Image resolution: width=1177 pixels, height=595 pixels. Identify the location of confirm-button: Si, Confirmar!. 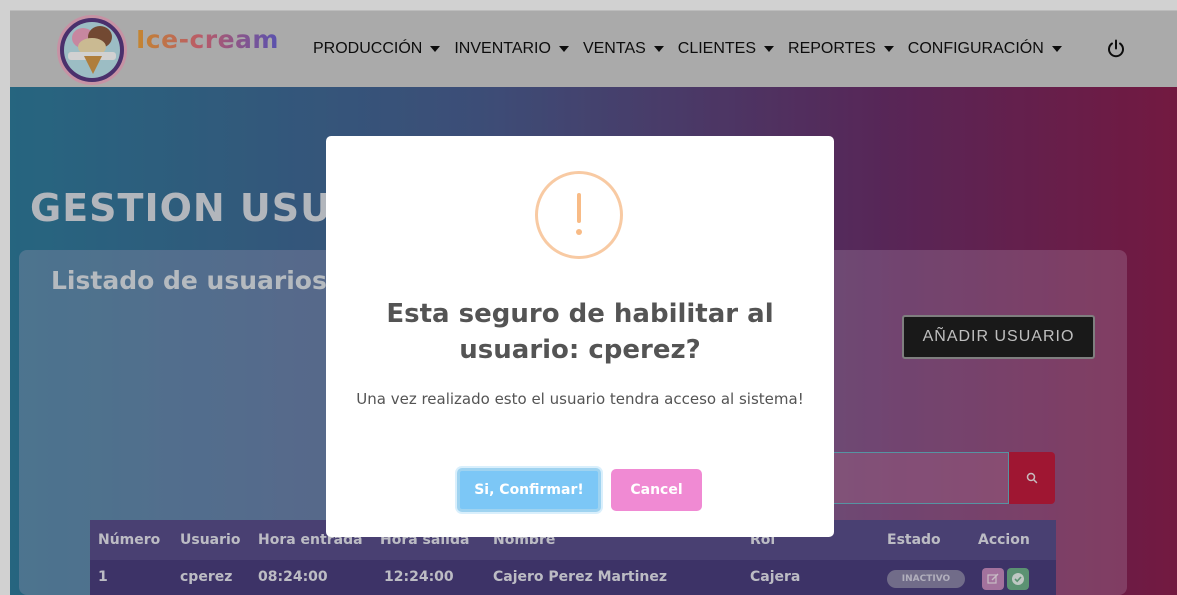
(529, 490).